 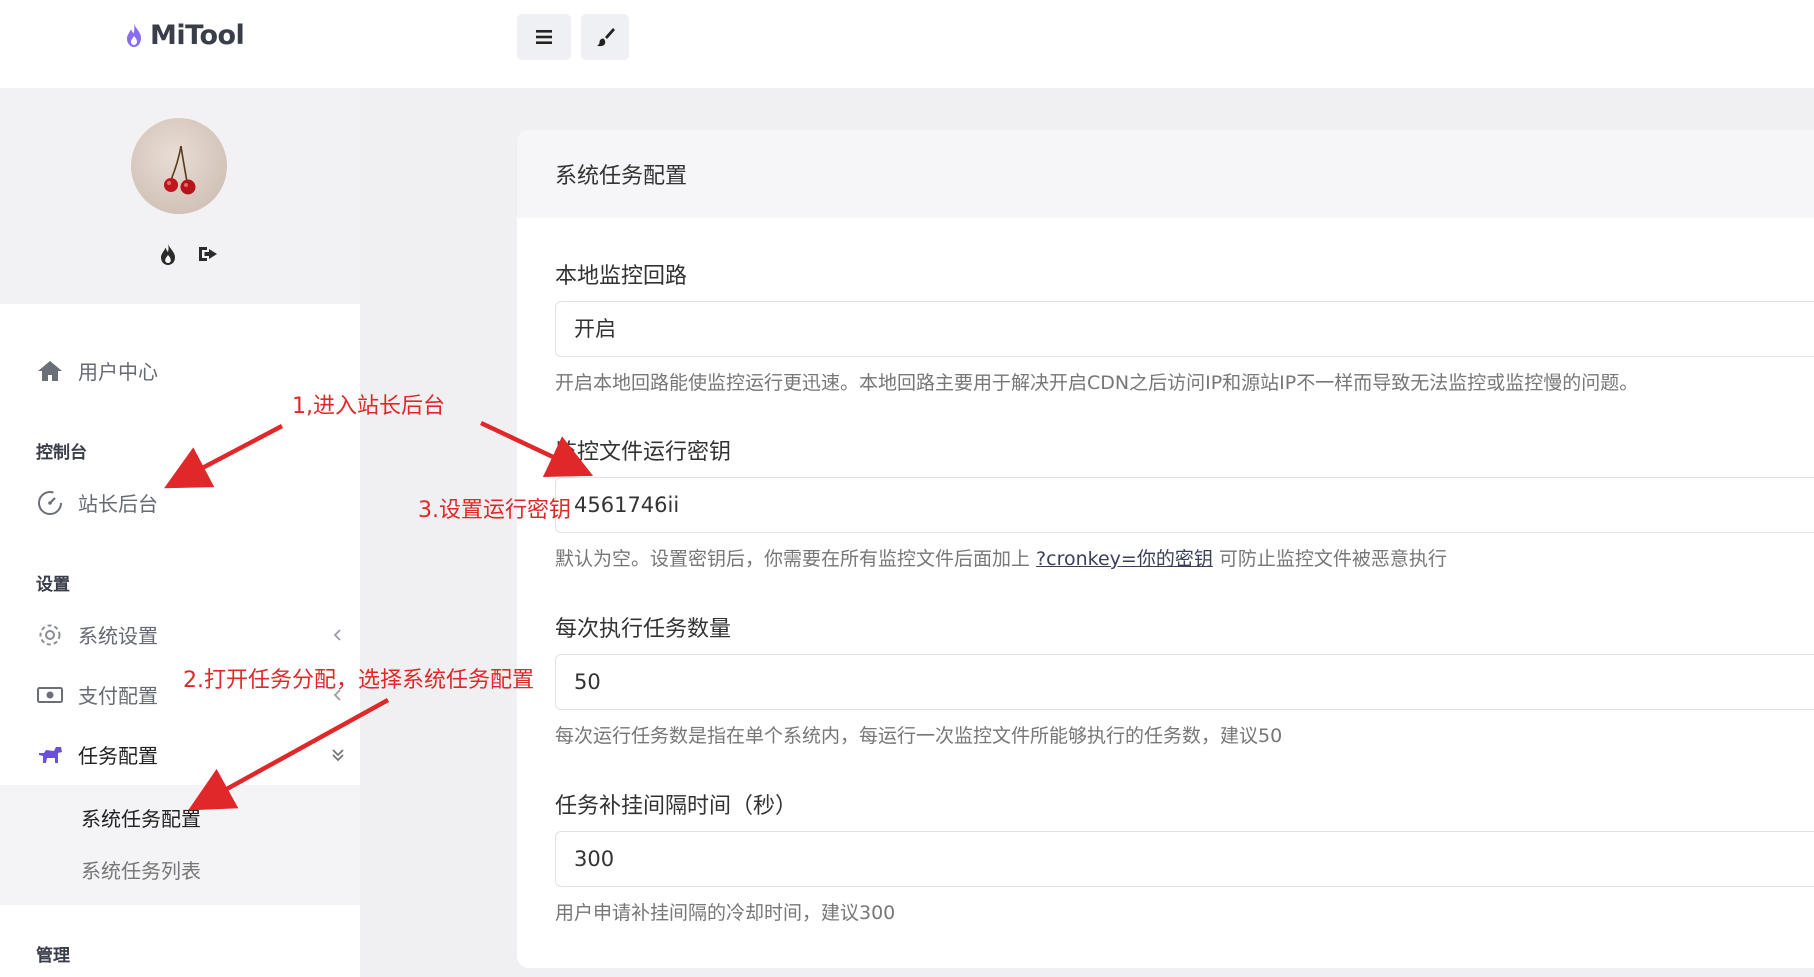 I want to click on annotation-step1: 1,进入站长后台, so click(x=368, y=406).